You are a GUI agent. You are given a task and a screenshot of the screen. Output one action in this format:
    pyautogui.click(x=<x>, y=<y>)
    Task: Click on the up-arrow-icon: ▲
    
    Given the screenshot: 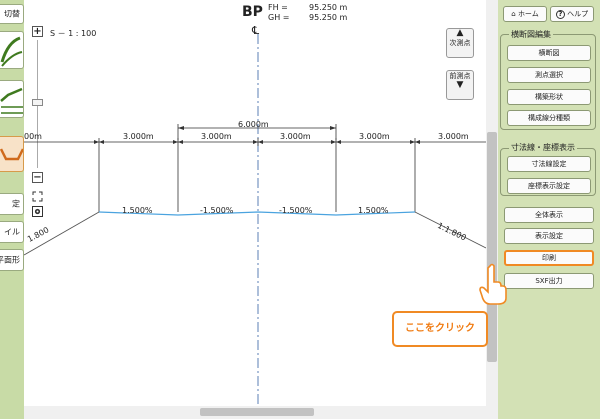 What is the action you would take?
    pyautogui.click(x=460, y=33)
    